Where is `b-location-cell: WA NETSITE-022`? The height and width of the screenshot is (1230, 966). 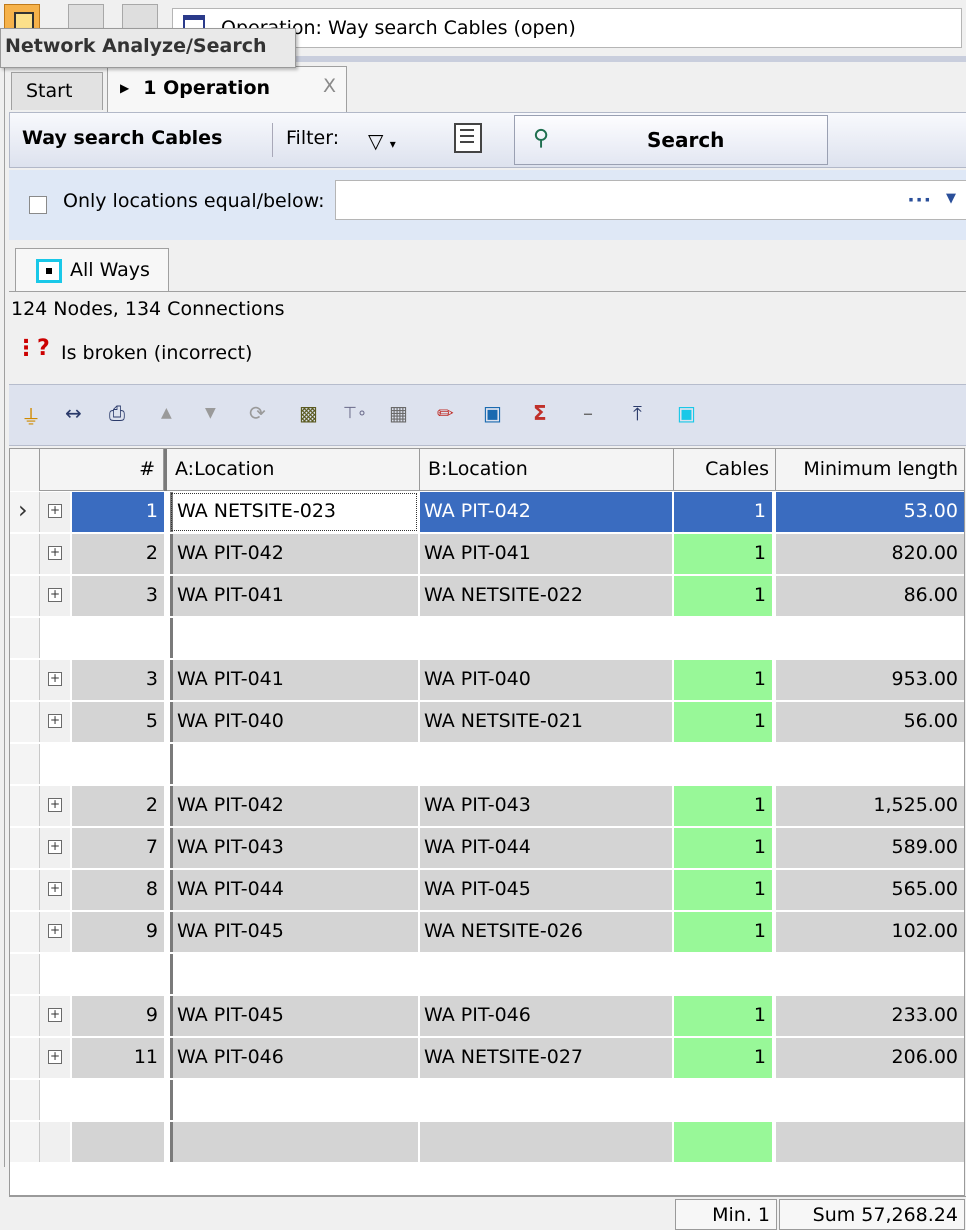 b-location-cell: WA NETSITE-022 is located at coordinates (546, 596).